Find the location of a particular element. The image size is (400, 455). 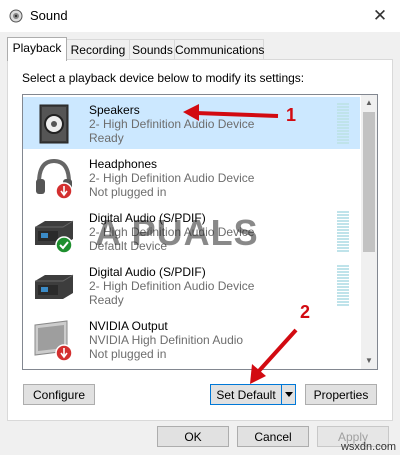

device-name: Headphones is located at coordinates (123, 164).